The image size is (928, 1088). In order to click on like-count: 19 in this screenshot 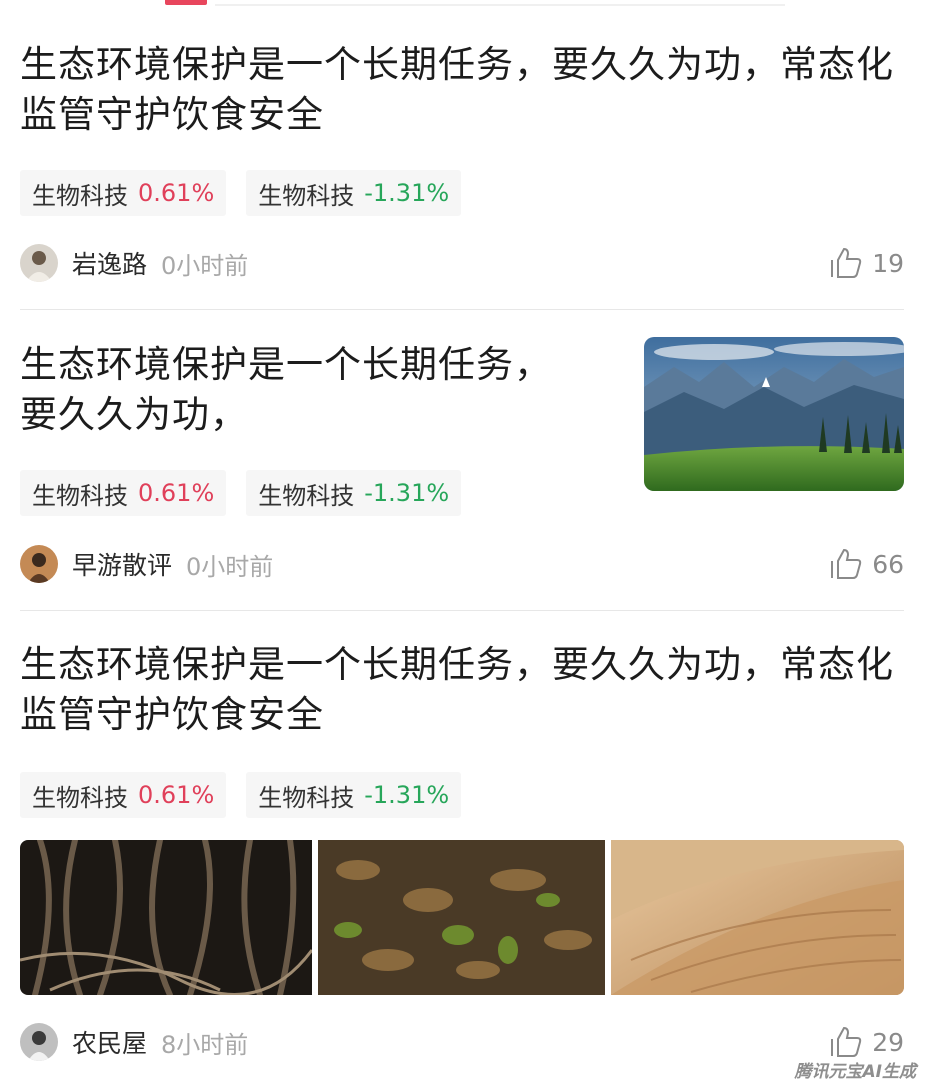, I will do `click(888, 263)`.